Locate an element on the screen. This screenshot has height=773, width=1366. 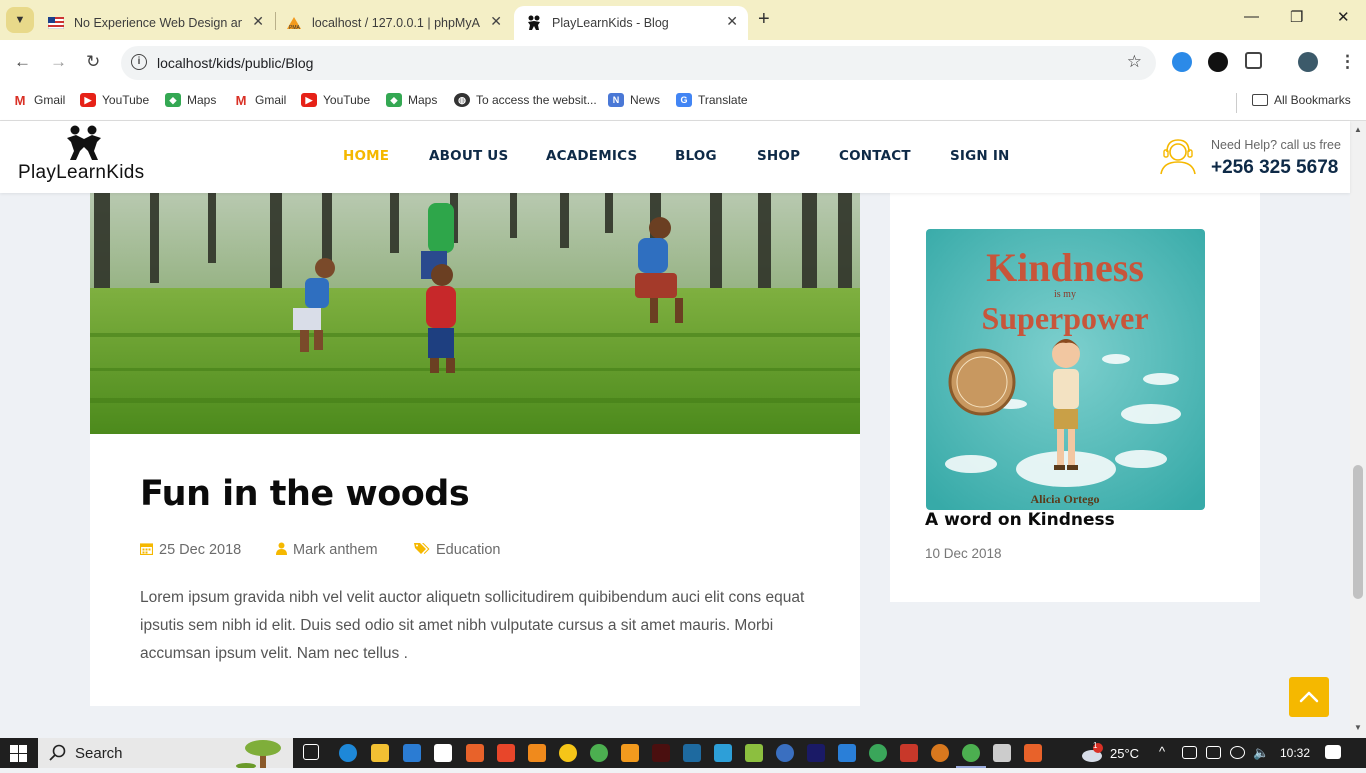
windows-start-icon is located at coordinates (18, 756).